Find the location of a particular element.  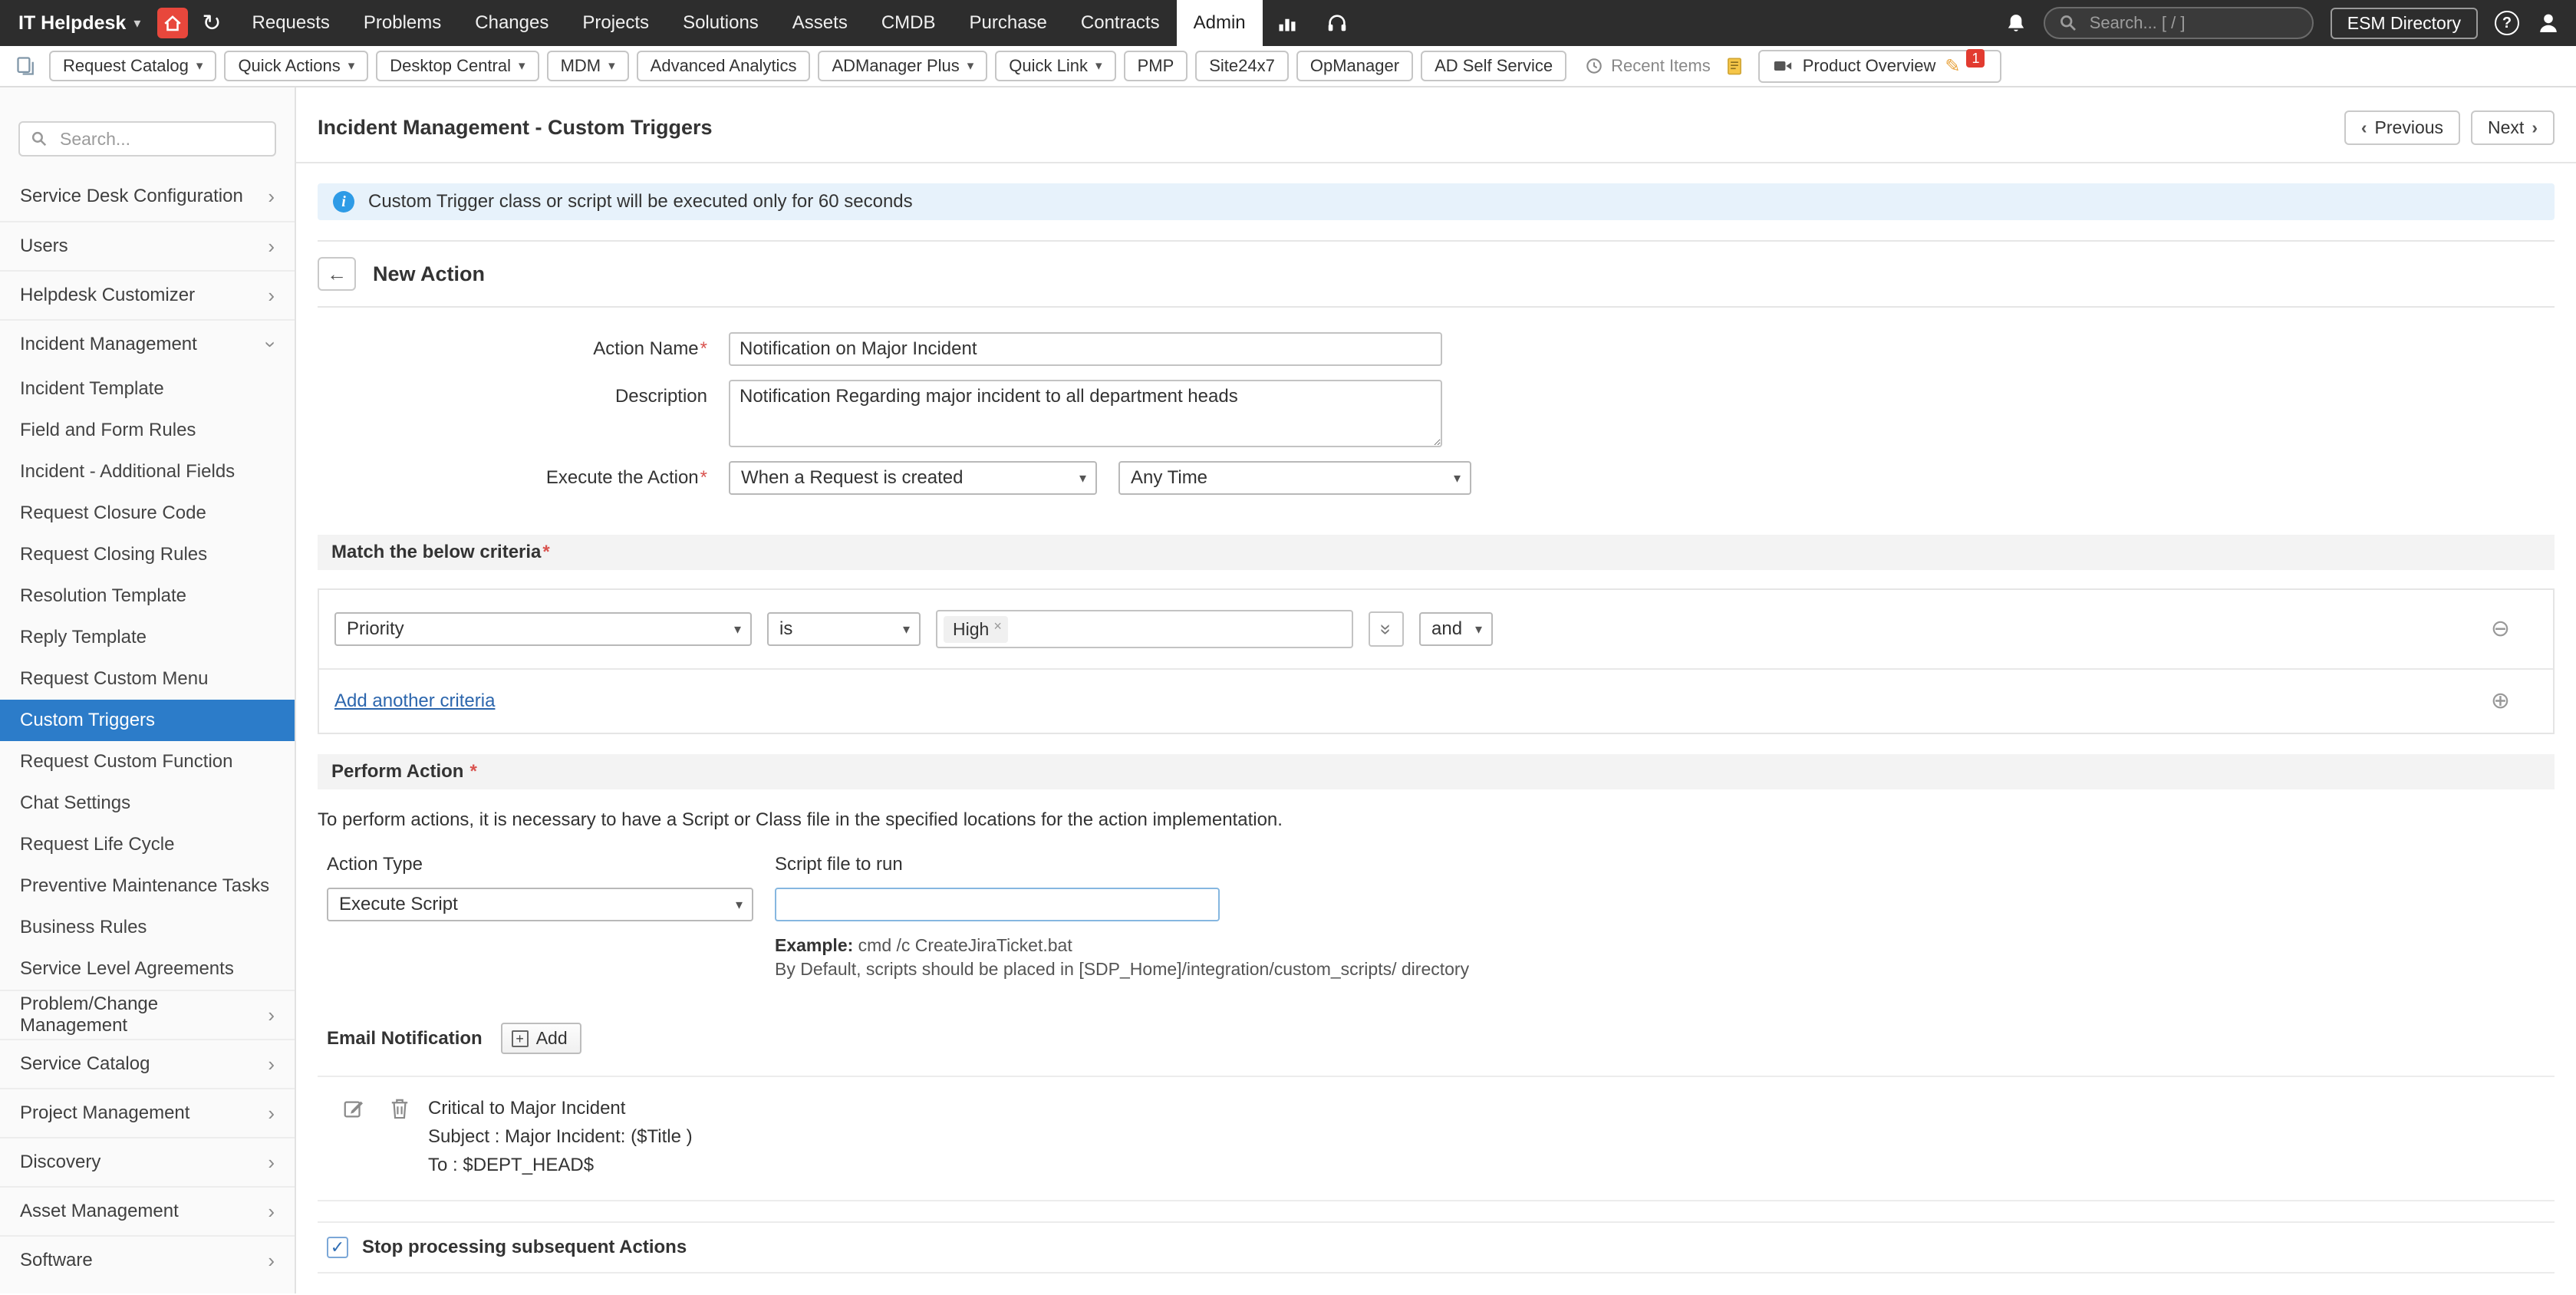

toolbar-button: Request Catalog ▾ is located at coordinates (133, 66).